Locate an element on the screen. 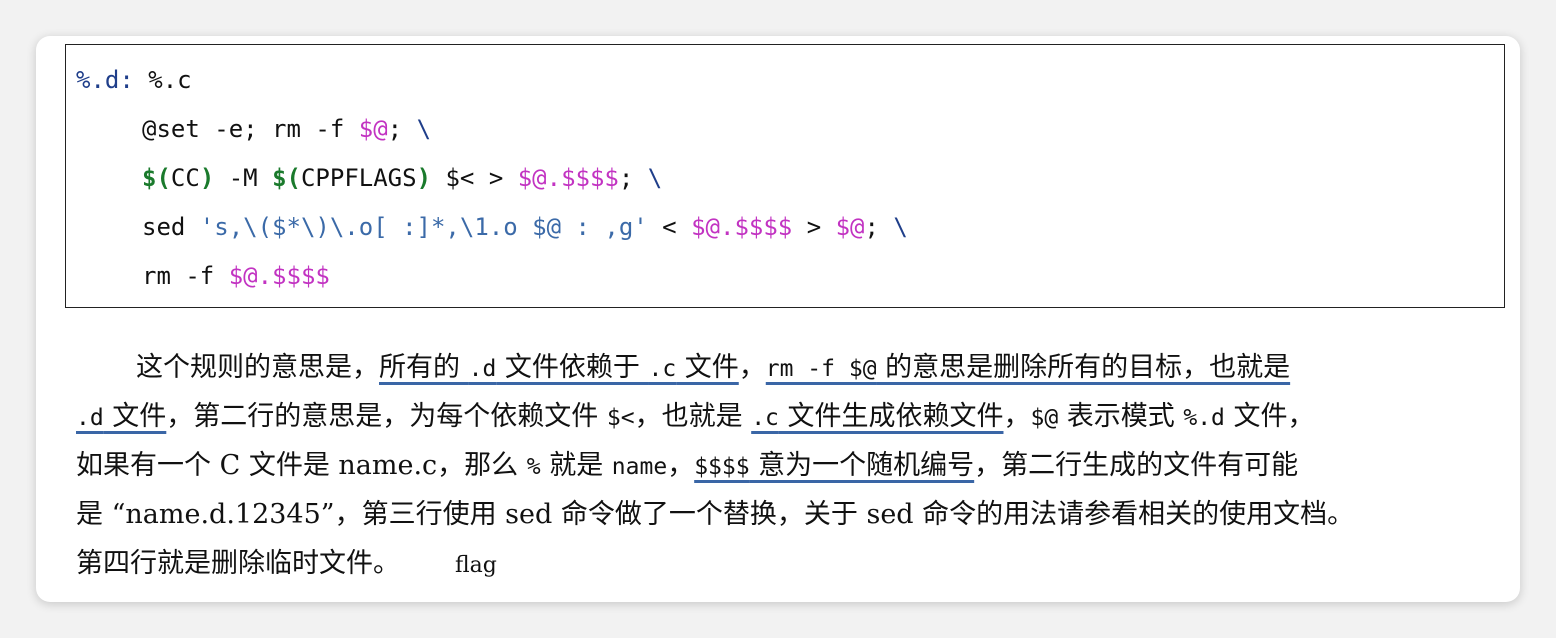 Image resolution: width=1556 pixels, height=638 pixels. underlined-phrase: .d 文件 is located at coordinates (121, 416).